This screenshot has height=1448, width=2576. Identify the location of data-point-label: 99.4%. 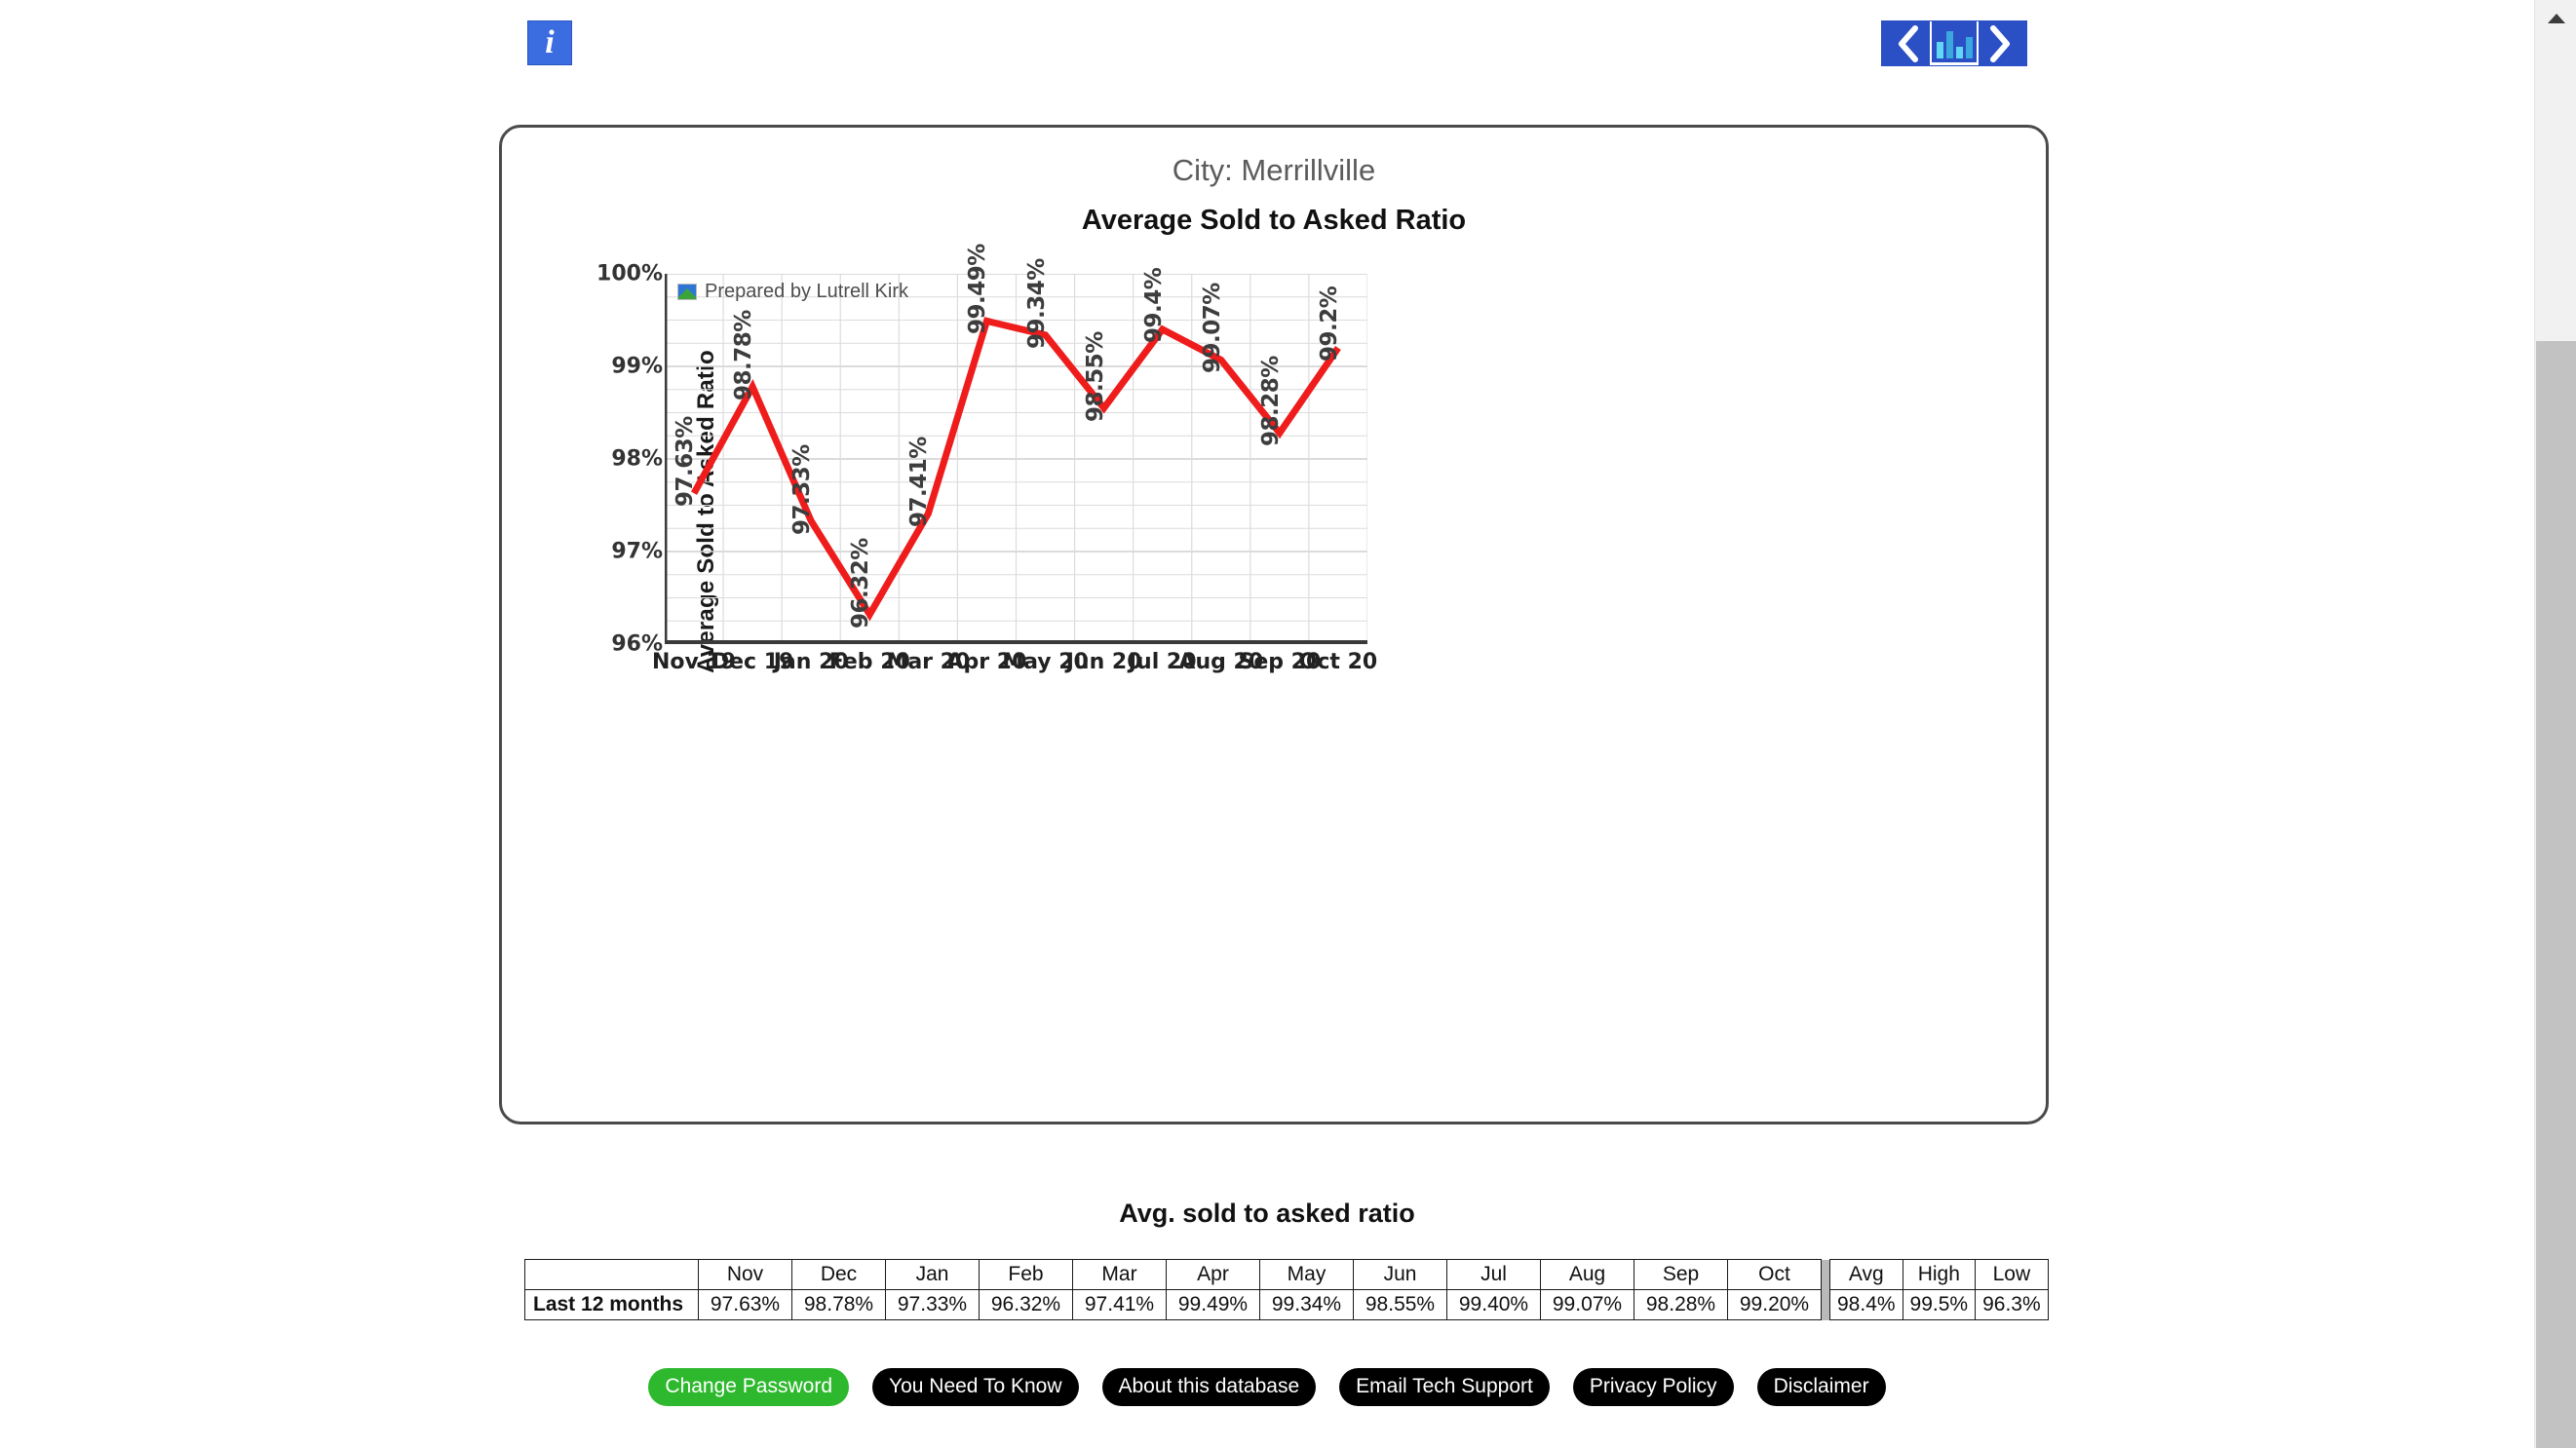
(1153, 305).